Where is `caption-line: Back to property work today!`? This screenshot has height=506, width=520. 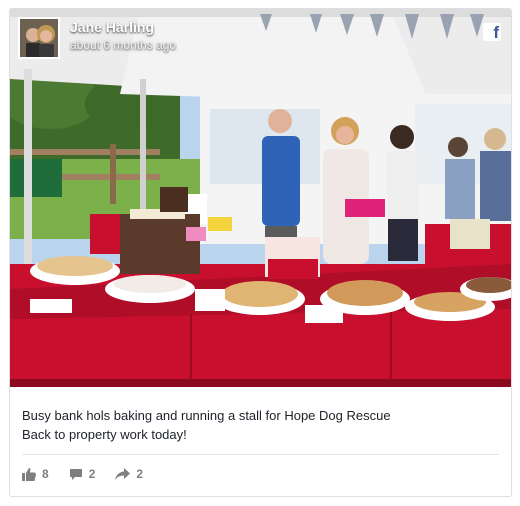 caption-line: Back to property work today! is located at coordinates (104, 434).